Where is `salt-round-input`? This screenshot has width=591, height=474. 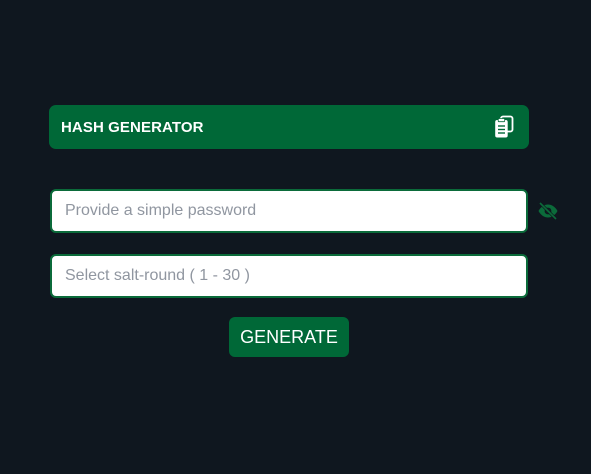 salt-round-input is located at coordinates (289, 276).